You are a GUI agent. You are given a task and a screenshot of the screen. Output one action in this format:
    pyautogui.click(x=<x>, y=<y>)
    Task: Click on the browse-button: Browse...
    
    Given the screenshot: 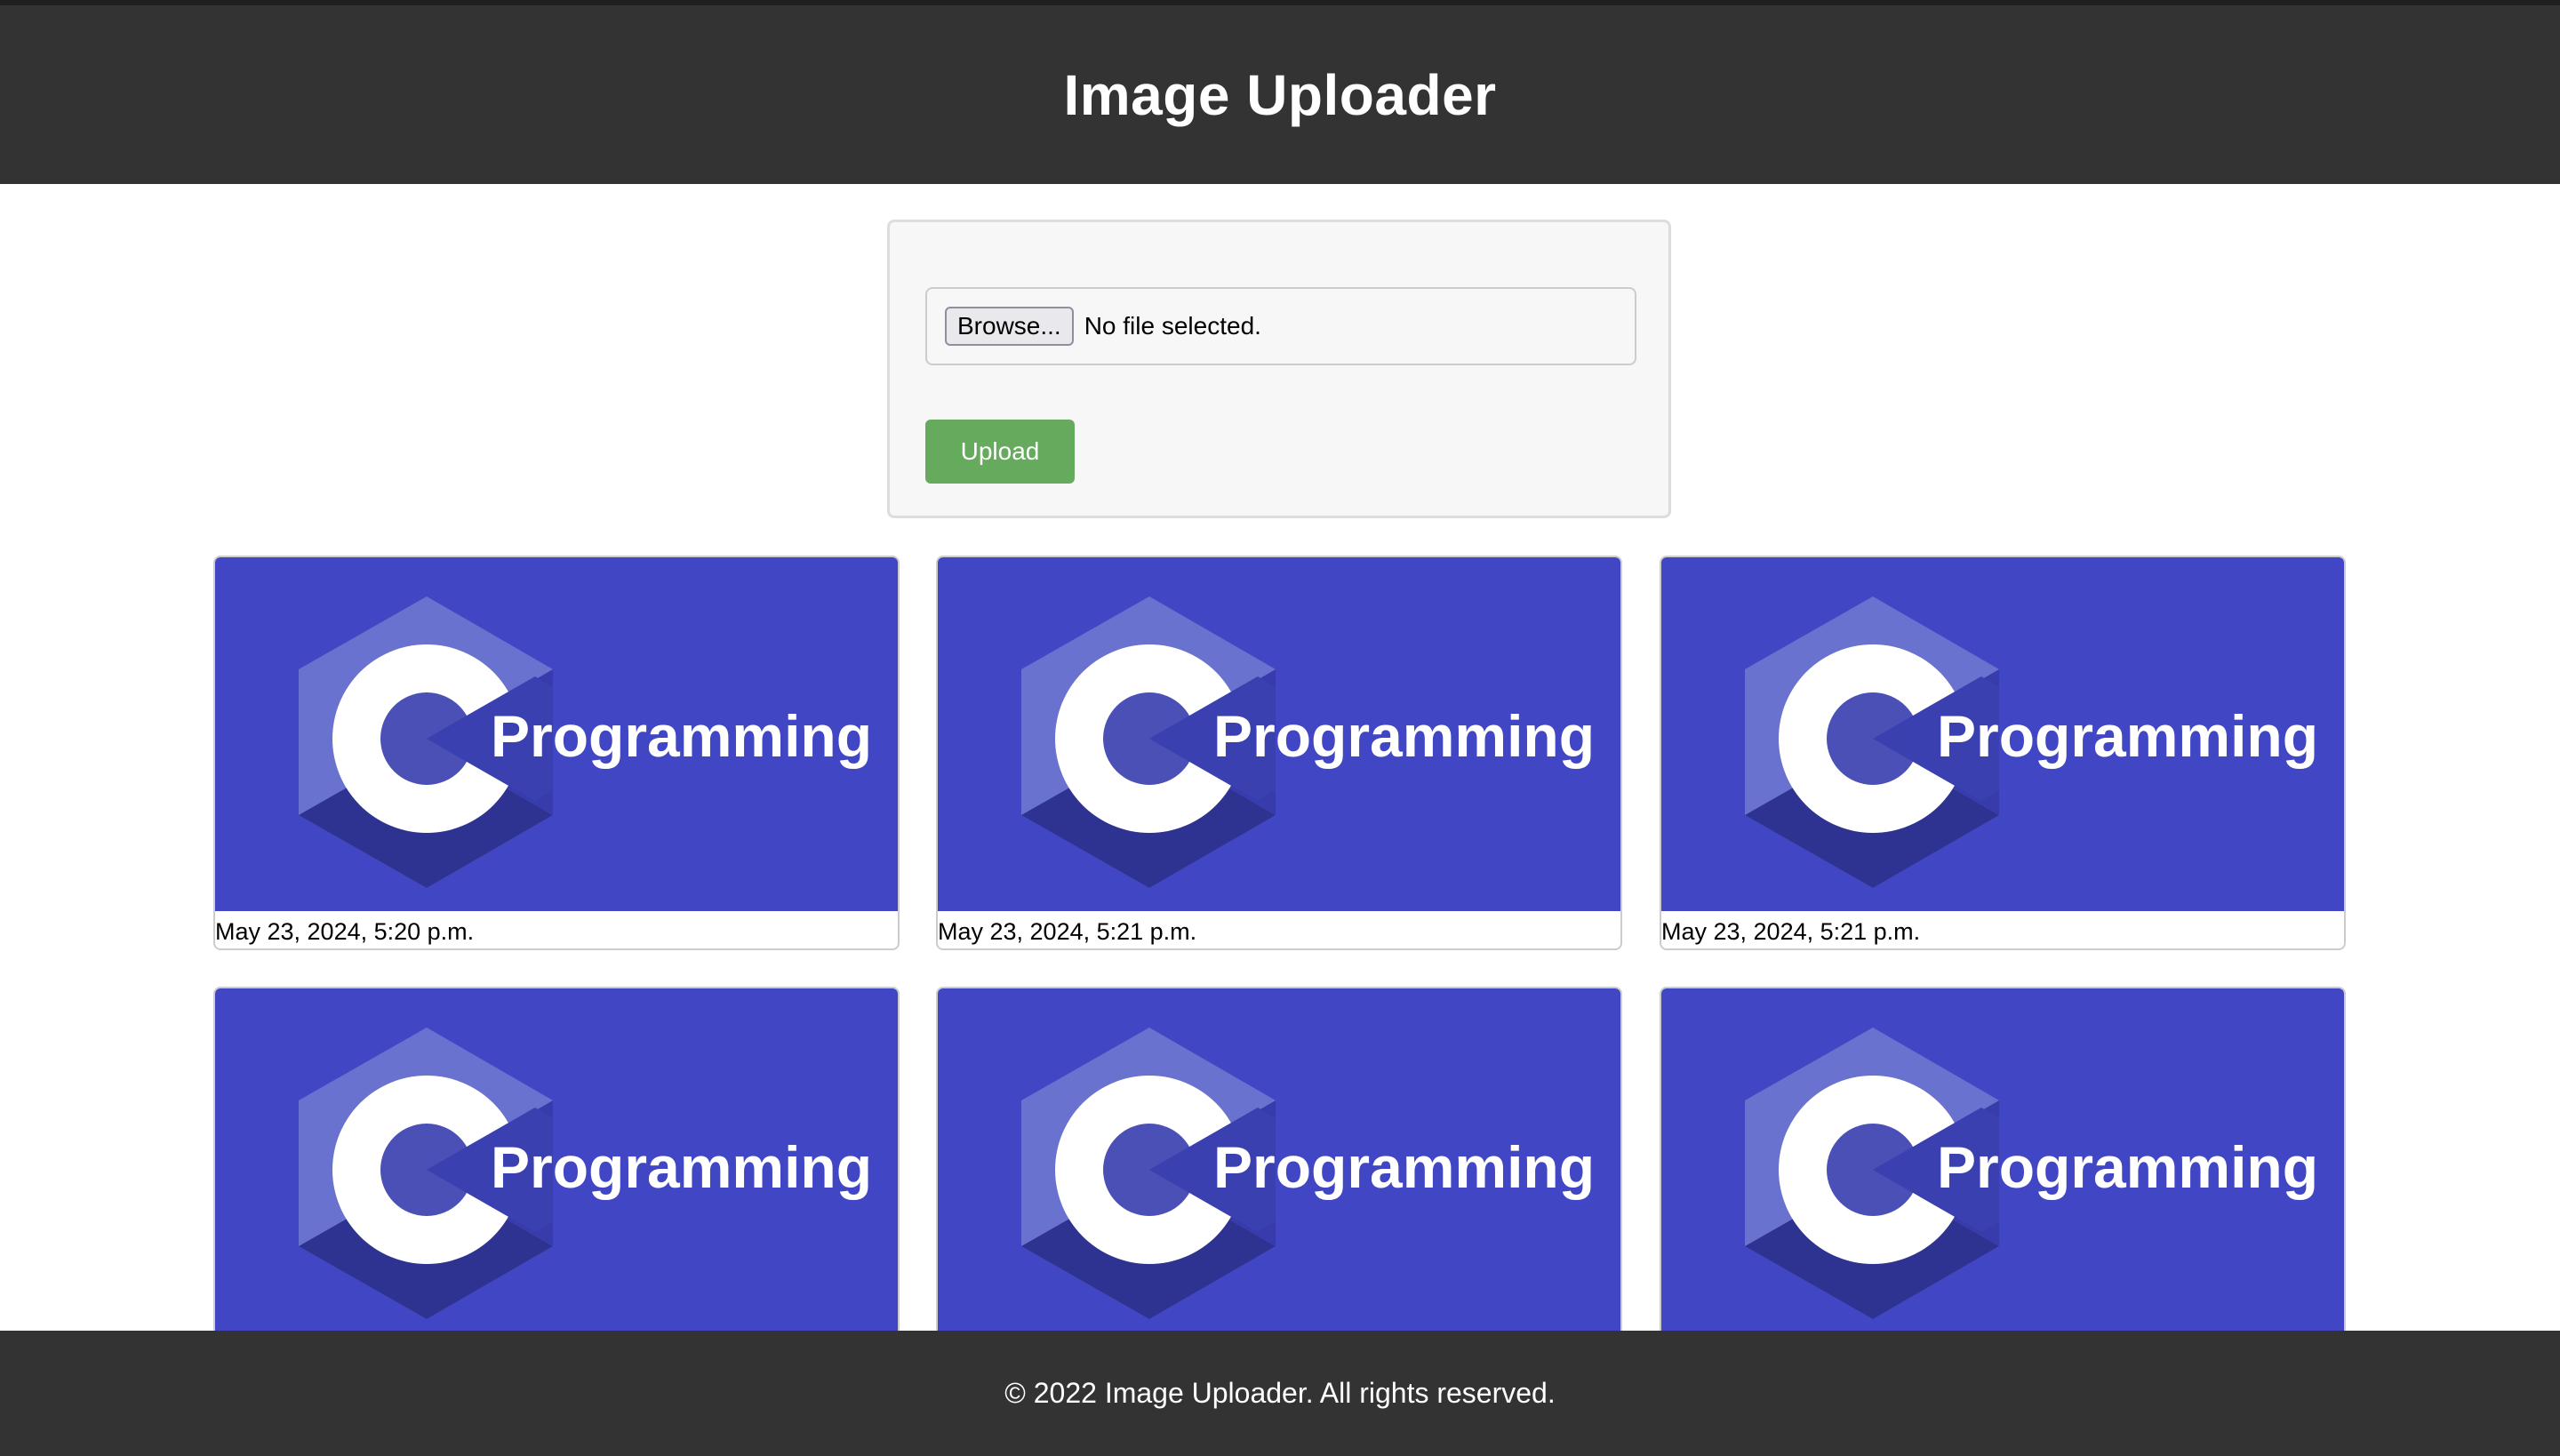 What is the action you would take?
    pyautogui.click(x=1009, y=326)
    